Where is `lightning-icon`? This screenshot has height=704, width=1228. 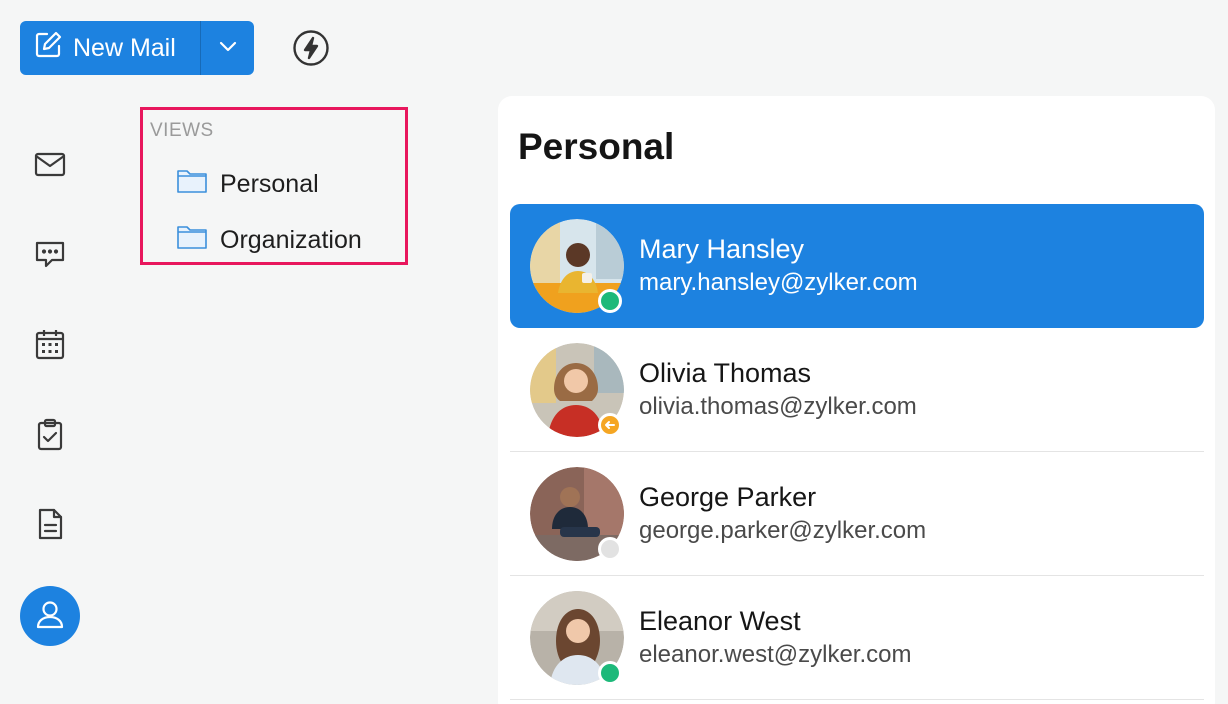 lightning-icon is located at coordinates (311, 50).